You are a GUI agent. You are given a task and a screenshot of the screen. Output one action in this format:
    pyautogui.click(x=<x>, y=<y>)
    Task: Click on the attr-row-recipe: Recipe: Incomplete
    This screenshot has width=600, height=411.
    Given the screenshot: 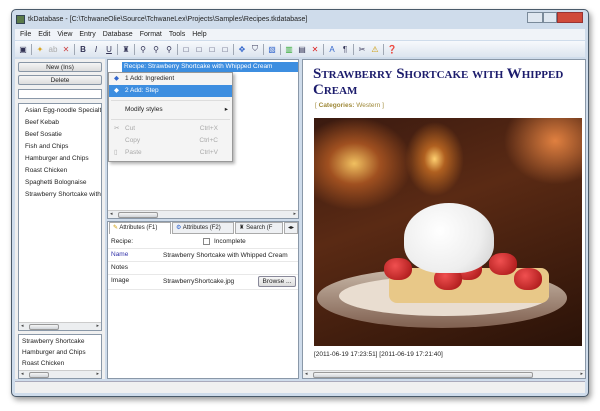 What is the action you would take?
    pyautogui.click(x=203, y=242)
    